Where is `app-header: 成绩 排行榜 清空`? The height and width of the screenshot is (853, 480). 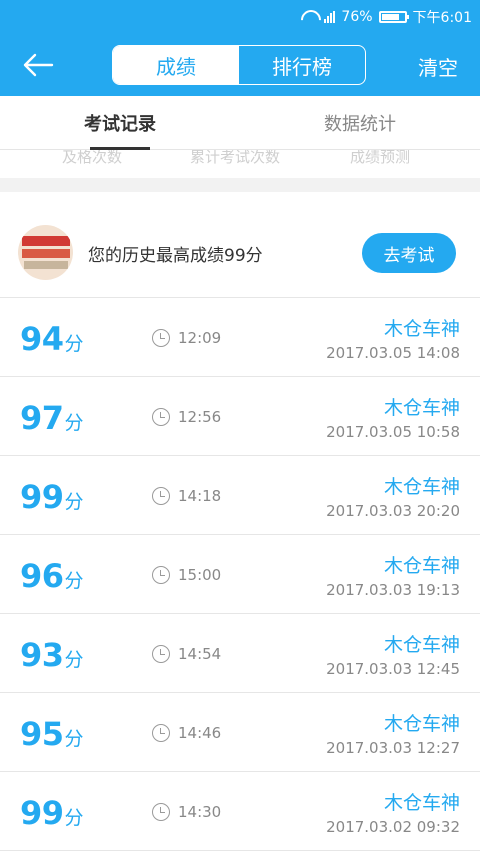
app-header: 成绩 排行榜 清空 is located at coordinates (240, 65).